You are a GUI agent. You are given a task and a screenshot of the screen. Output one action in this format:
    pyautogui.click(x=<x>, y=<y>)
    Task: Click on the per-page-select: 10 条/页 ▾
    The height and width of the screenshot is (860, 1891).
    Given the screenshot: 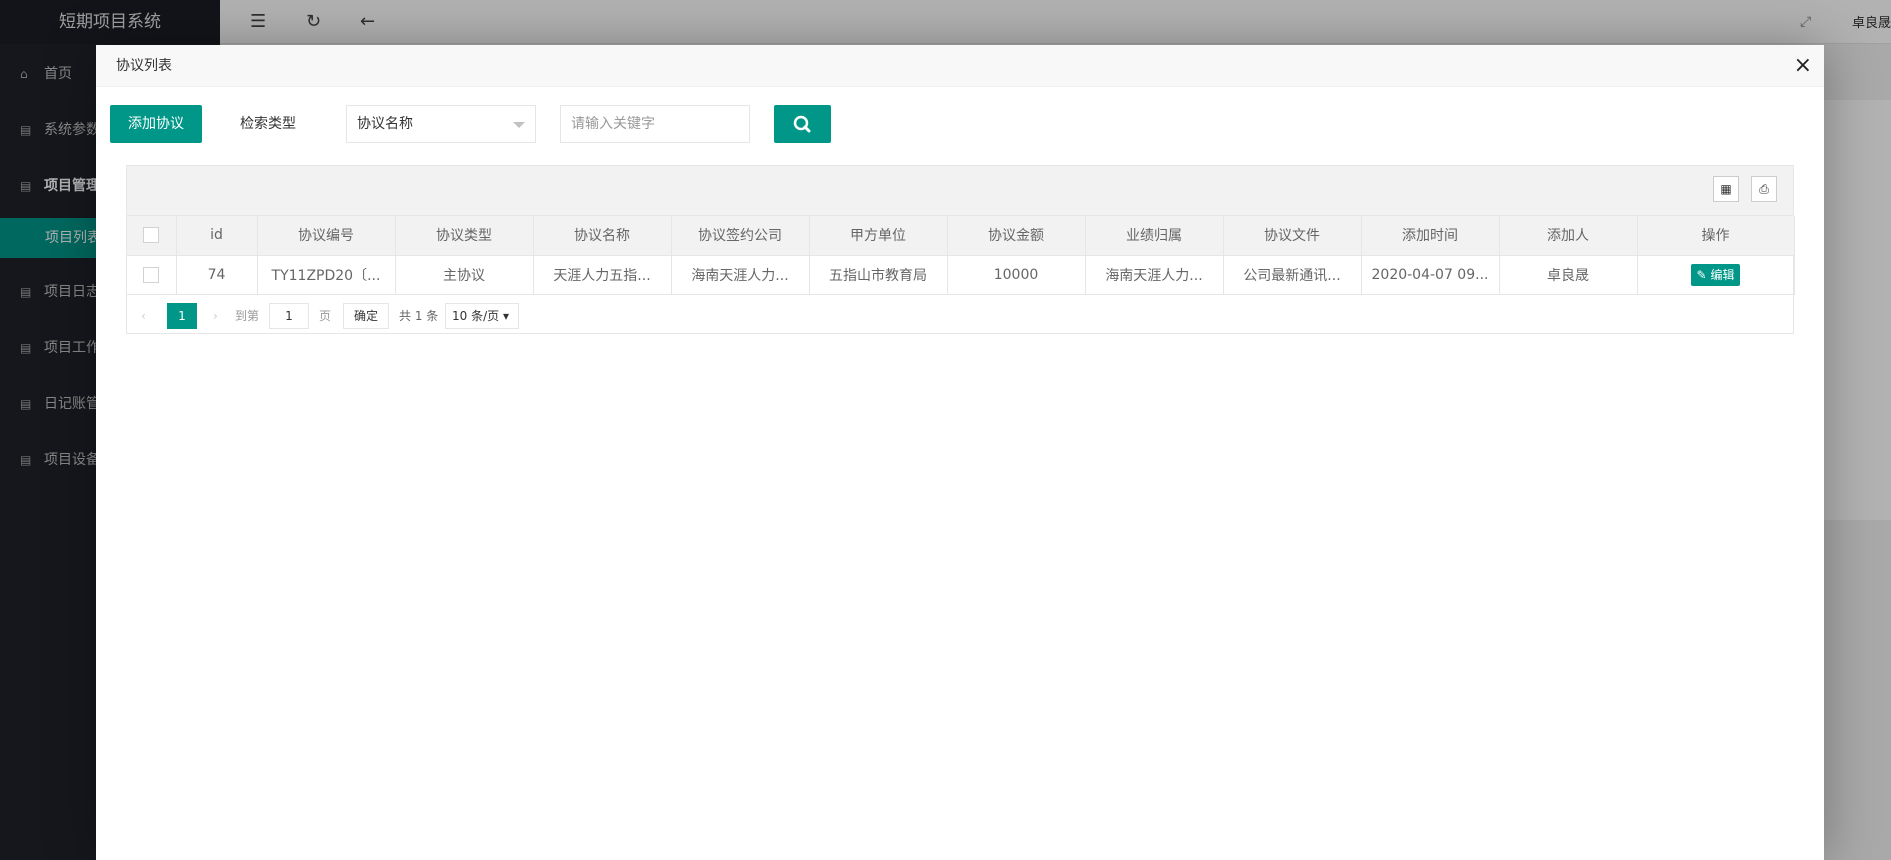 What is the action you would take?
    pyautogui.click(x=482, y=315)
    